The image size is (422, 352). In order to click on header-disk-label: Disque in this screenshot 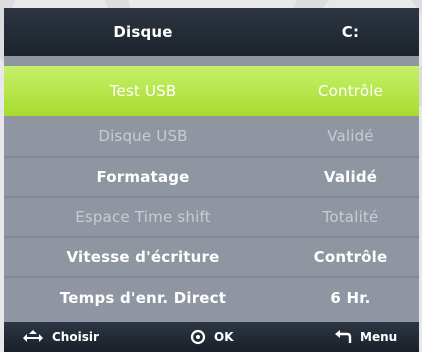, I will do `click(143, 32)`.